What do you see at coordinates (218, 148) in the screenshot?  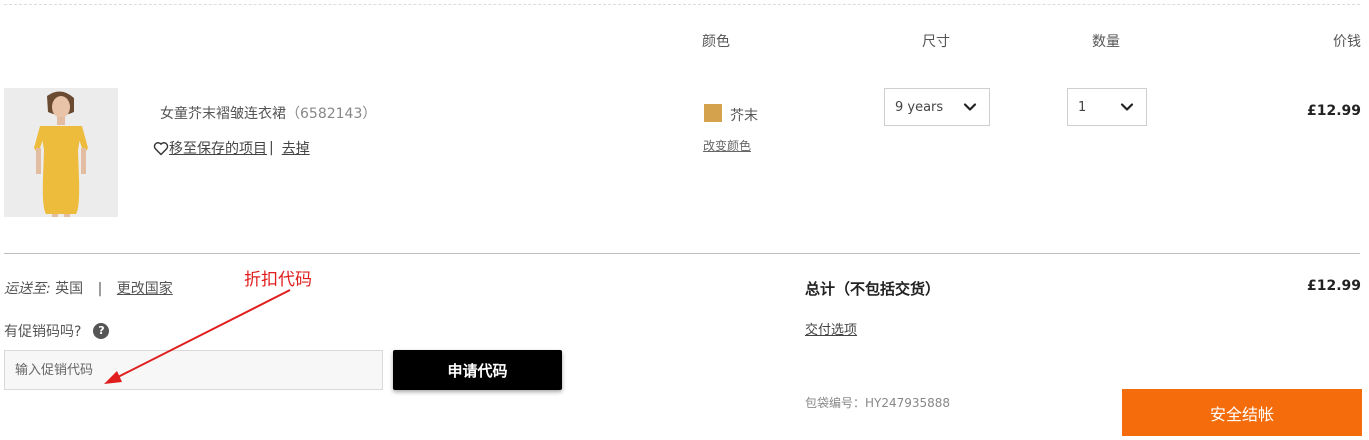 I see `save-for-later-link: 移至保存的项目` at bounding box center [218, 148].